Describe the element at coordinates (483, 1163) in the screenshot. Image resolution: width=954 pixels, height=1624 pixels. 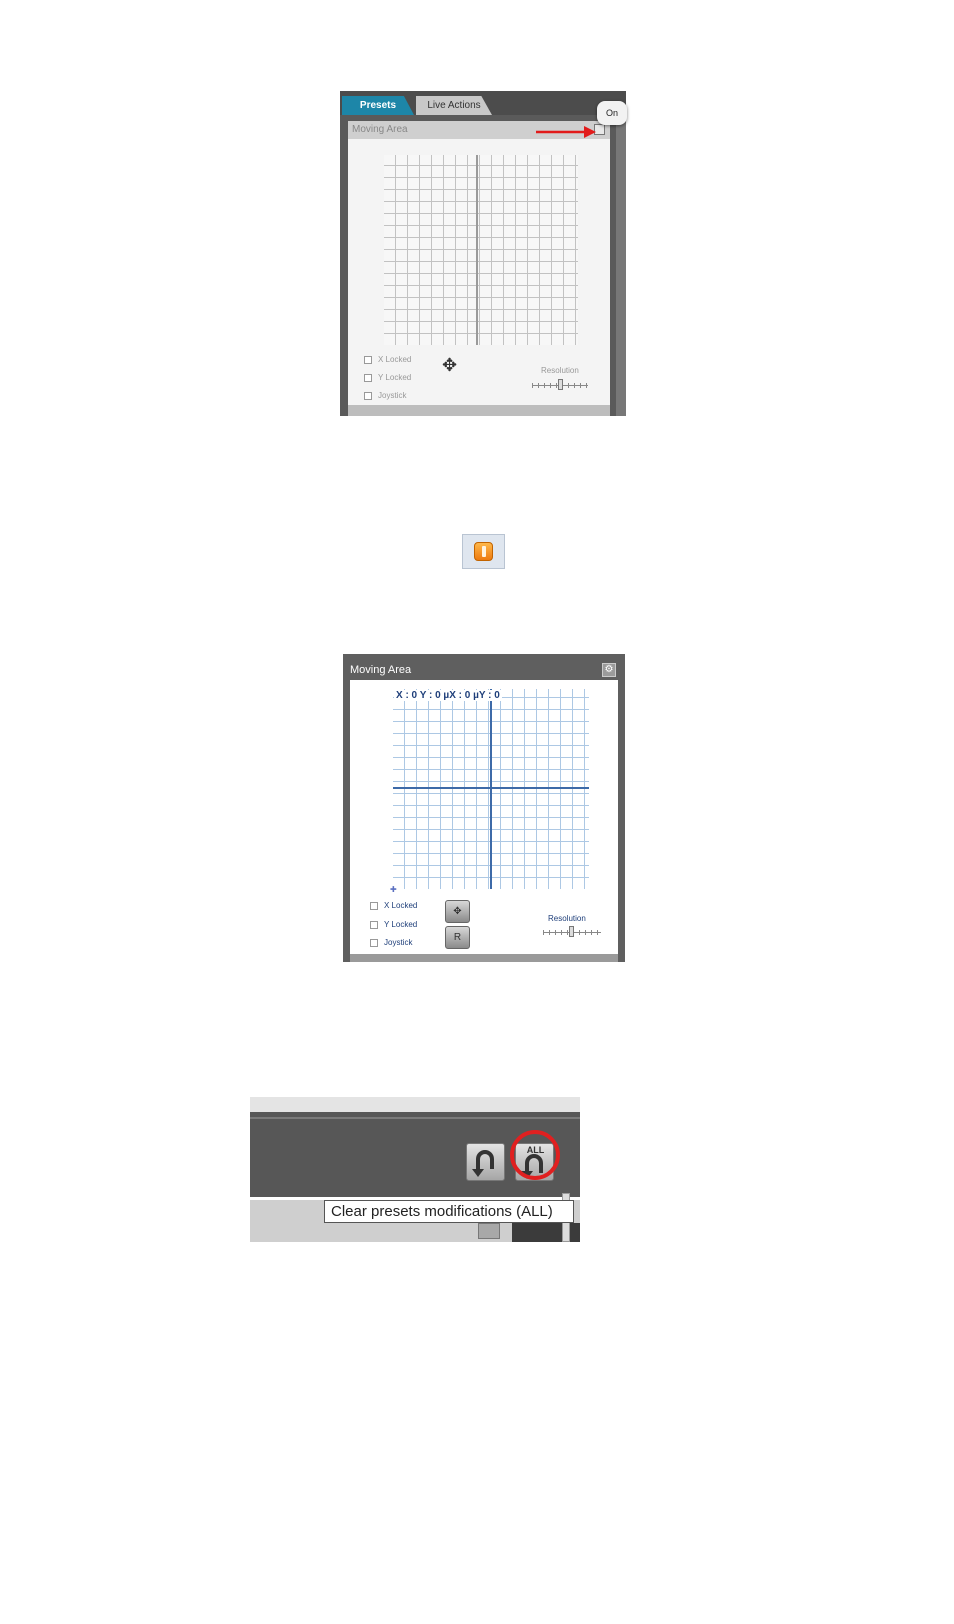
I see `undo-icon` at that location.